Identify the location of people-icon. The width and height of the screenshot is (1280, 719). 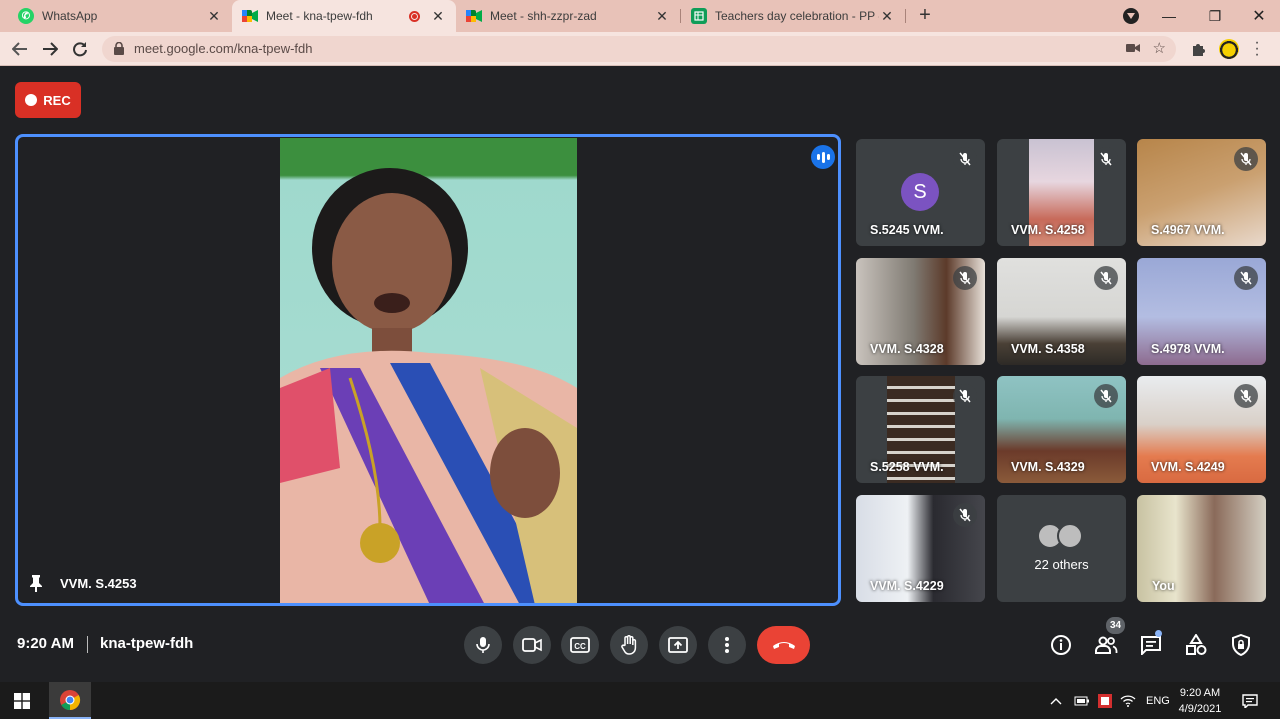
(1106, 645).